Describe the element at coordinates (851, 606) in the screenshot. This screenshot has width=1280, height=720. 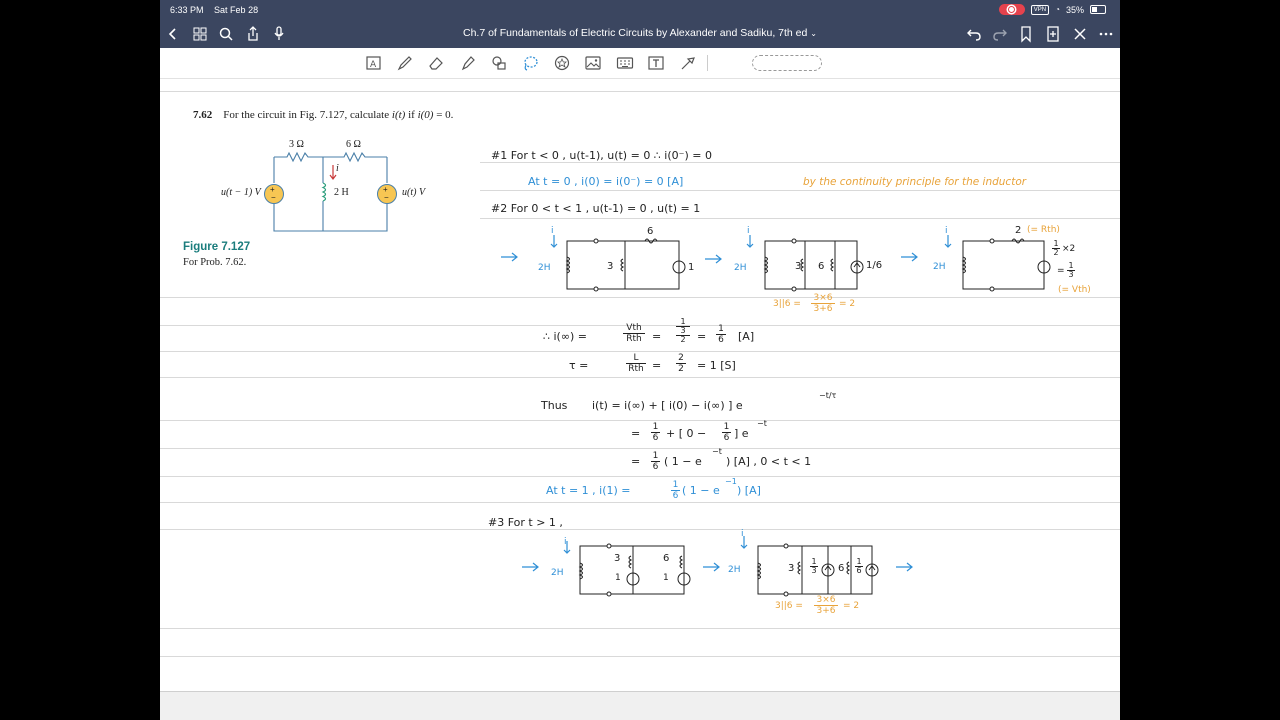
I see `sketch5-parallel-res: = 2` at that location.